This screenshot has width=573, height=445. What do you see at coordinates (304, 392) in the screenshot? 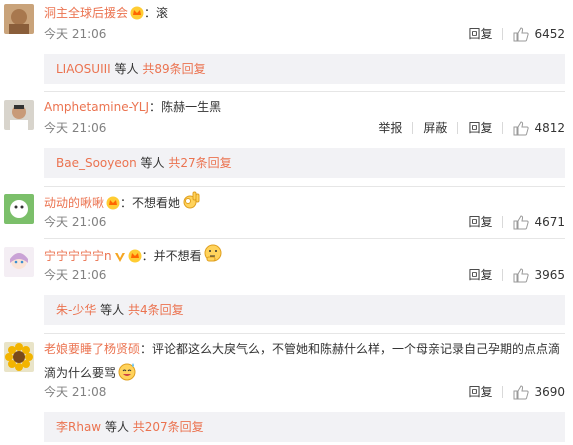
I see `comment-meta: 今天 21:08 回复 3690` at bounding box center [304, 392].